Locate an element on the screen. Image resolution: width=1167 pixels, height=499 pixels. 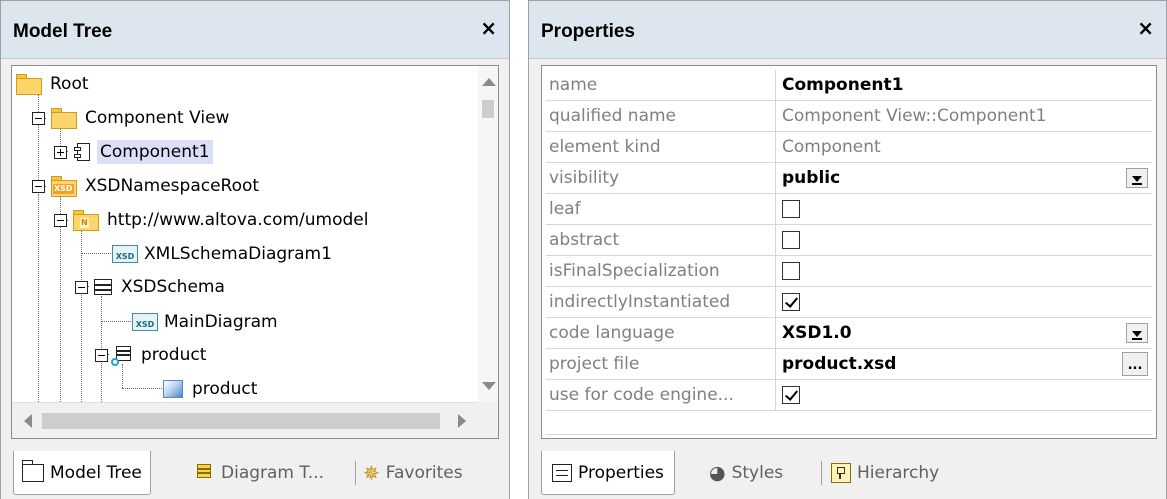
tree-node-product-element: product is located at coordinates (152, 355).